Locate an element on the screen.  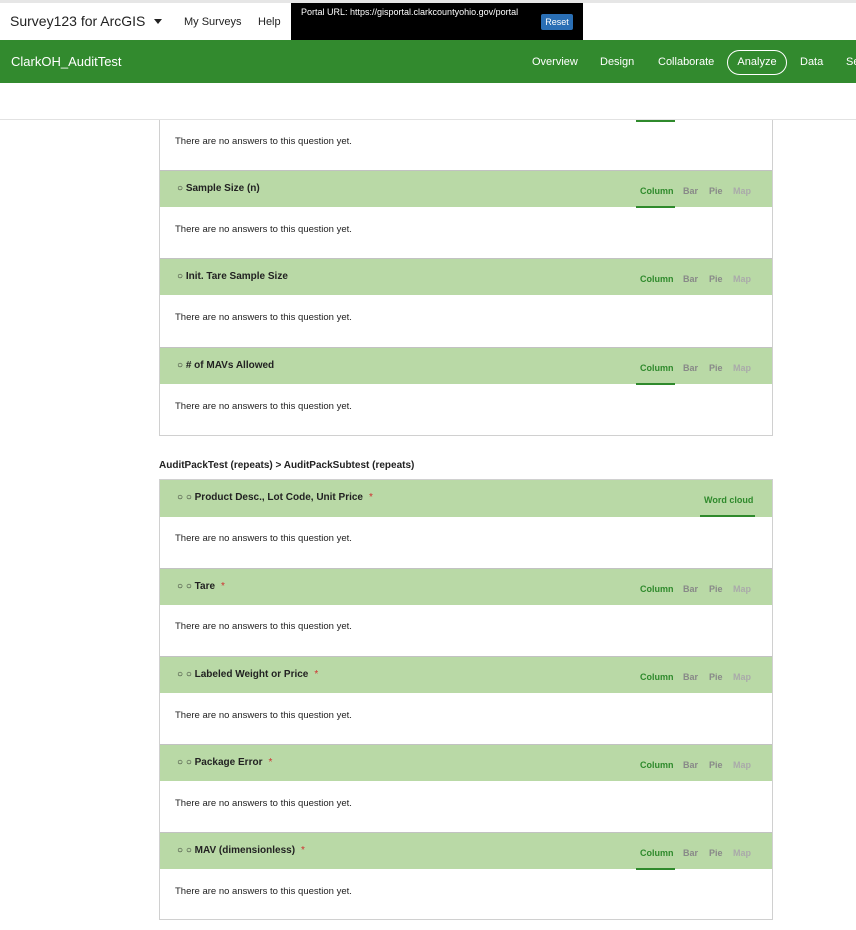
question-header: ○ ○ Package Error * Column Bar Pie Map is located at coordinates (466, 762).